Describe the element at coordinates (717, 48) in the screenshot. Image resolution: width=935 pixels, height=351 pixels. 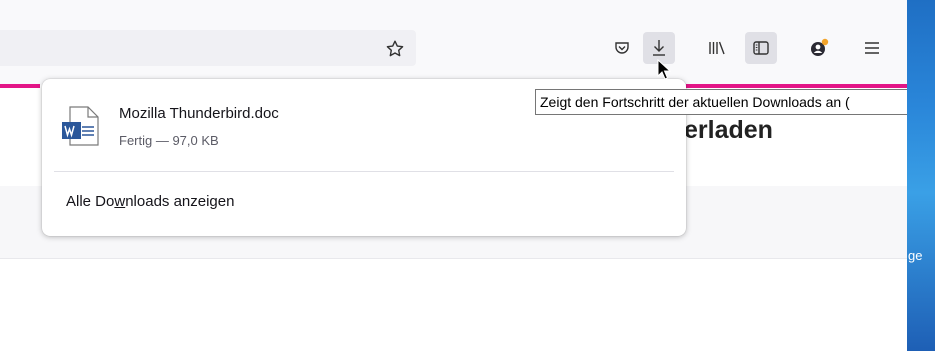
I see `library-icon` at that location.